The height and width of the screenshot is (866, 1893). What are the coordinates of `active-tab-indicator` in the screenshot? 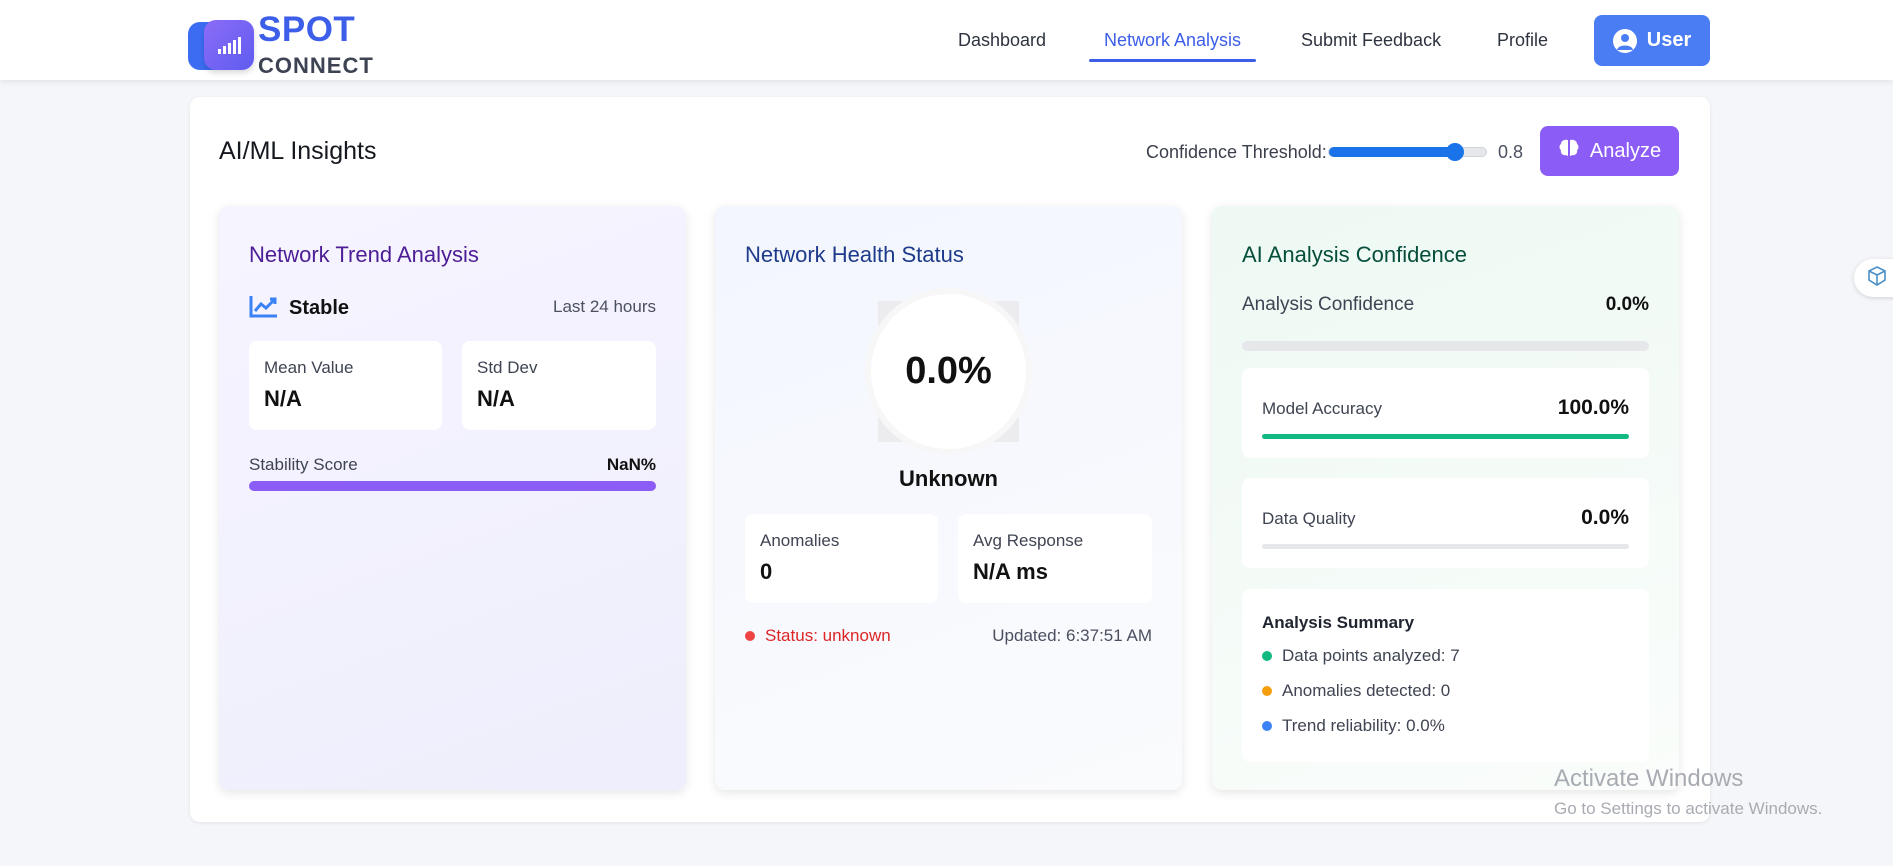 It's located at (1172, 60).